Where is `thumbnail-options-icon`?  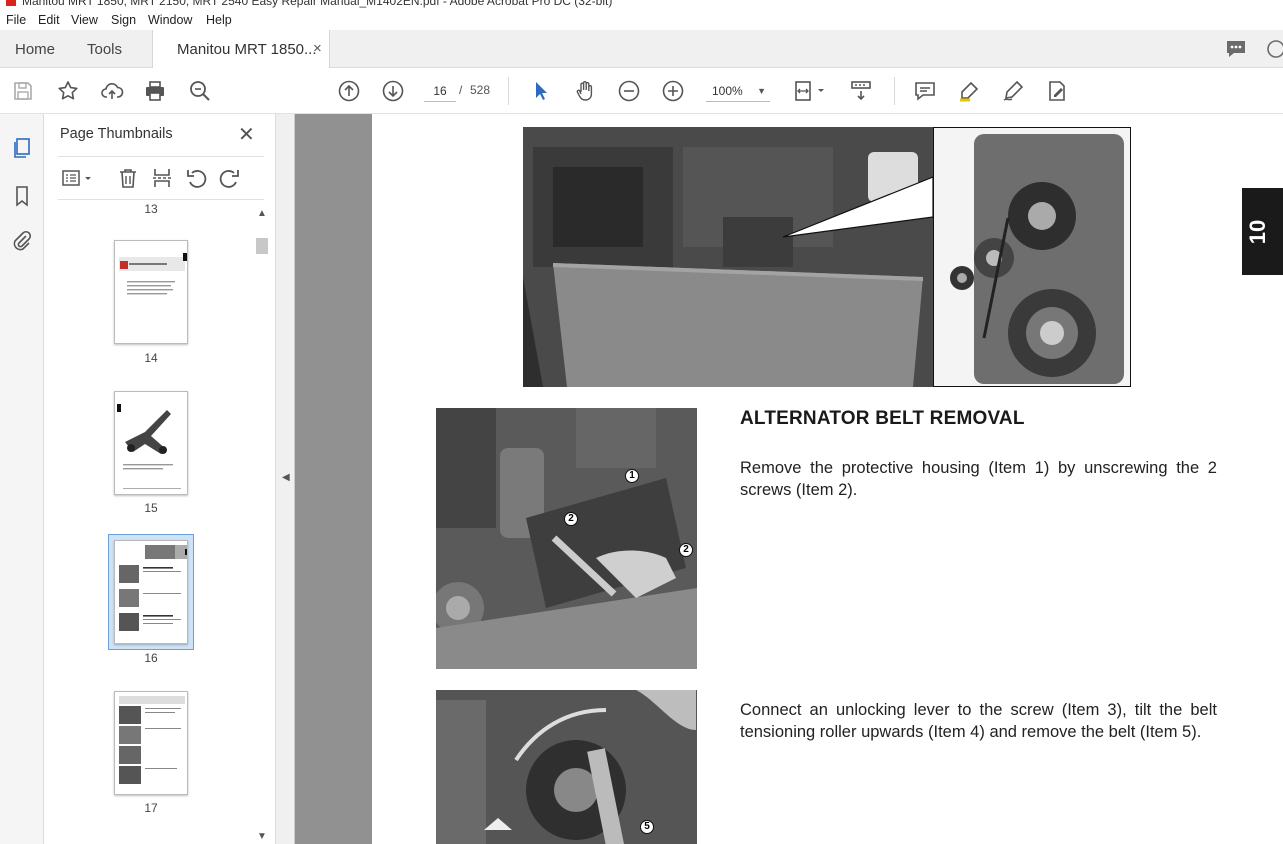 thumbnail-options-icon is located at coordinates (77, 178).